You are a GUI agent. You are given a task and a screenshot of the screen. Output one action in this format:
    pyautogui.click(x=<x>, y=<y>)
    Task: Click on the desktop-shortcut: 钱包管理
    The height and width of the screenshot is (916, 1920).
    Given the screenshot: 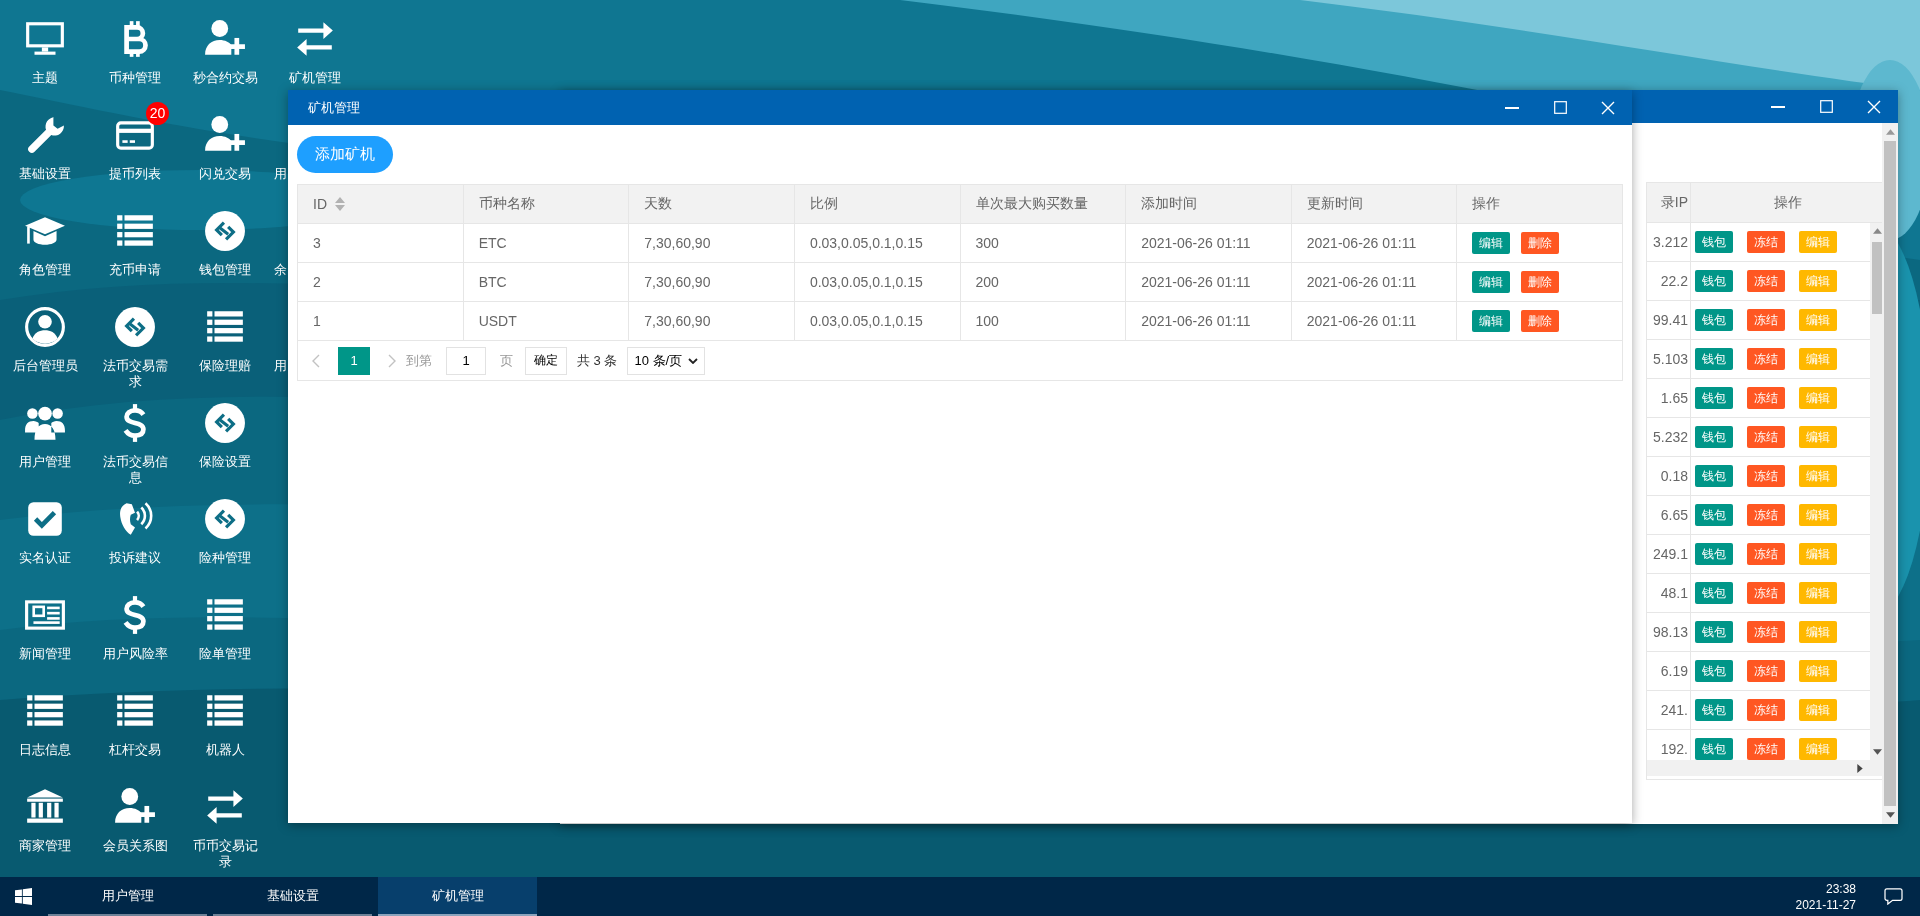 What is the action you would take?
    pyautogui.click(x=225, y=244)
    